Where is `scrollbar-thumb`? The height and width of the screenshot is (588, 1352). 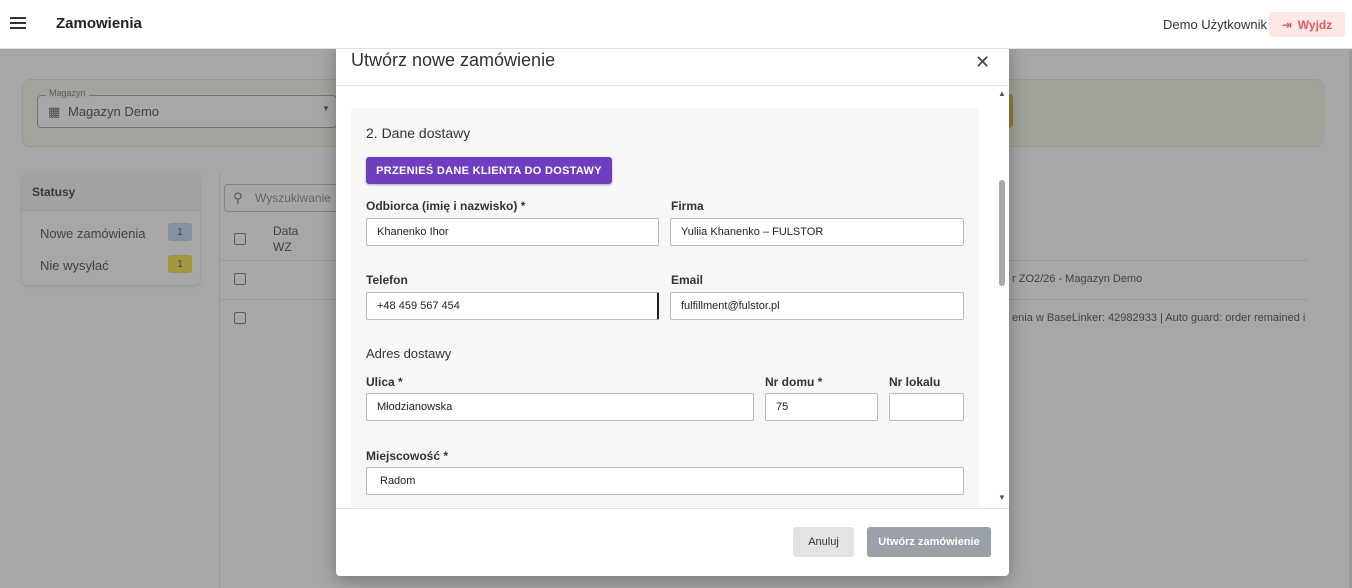
scrollbar-thumb is located at coordinates (1002, 233).